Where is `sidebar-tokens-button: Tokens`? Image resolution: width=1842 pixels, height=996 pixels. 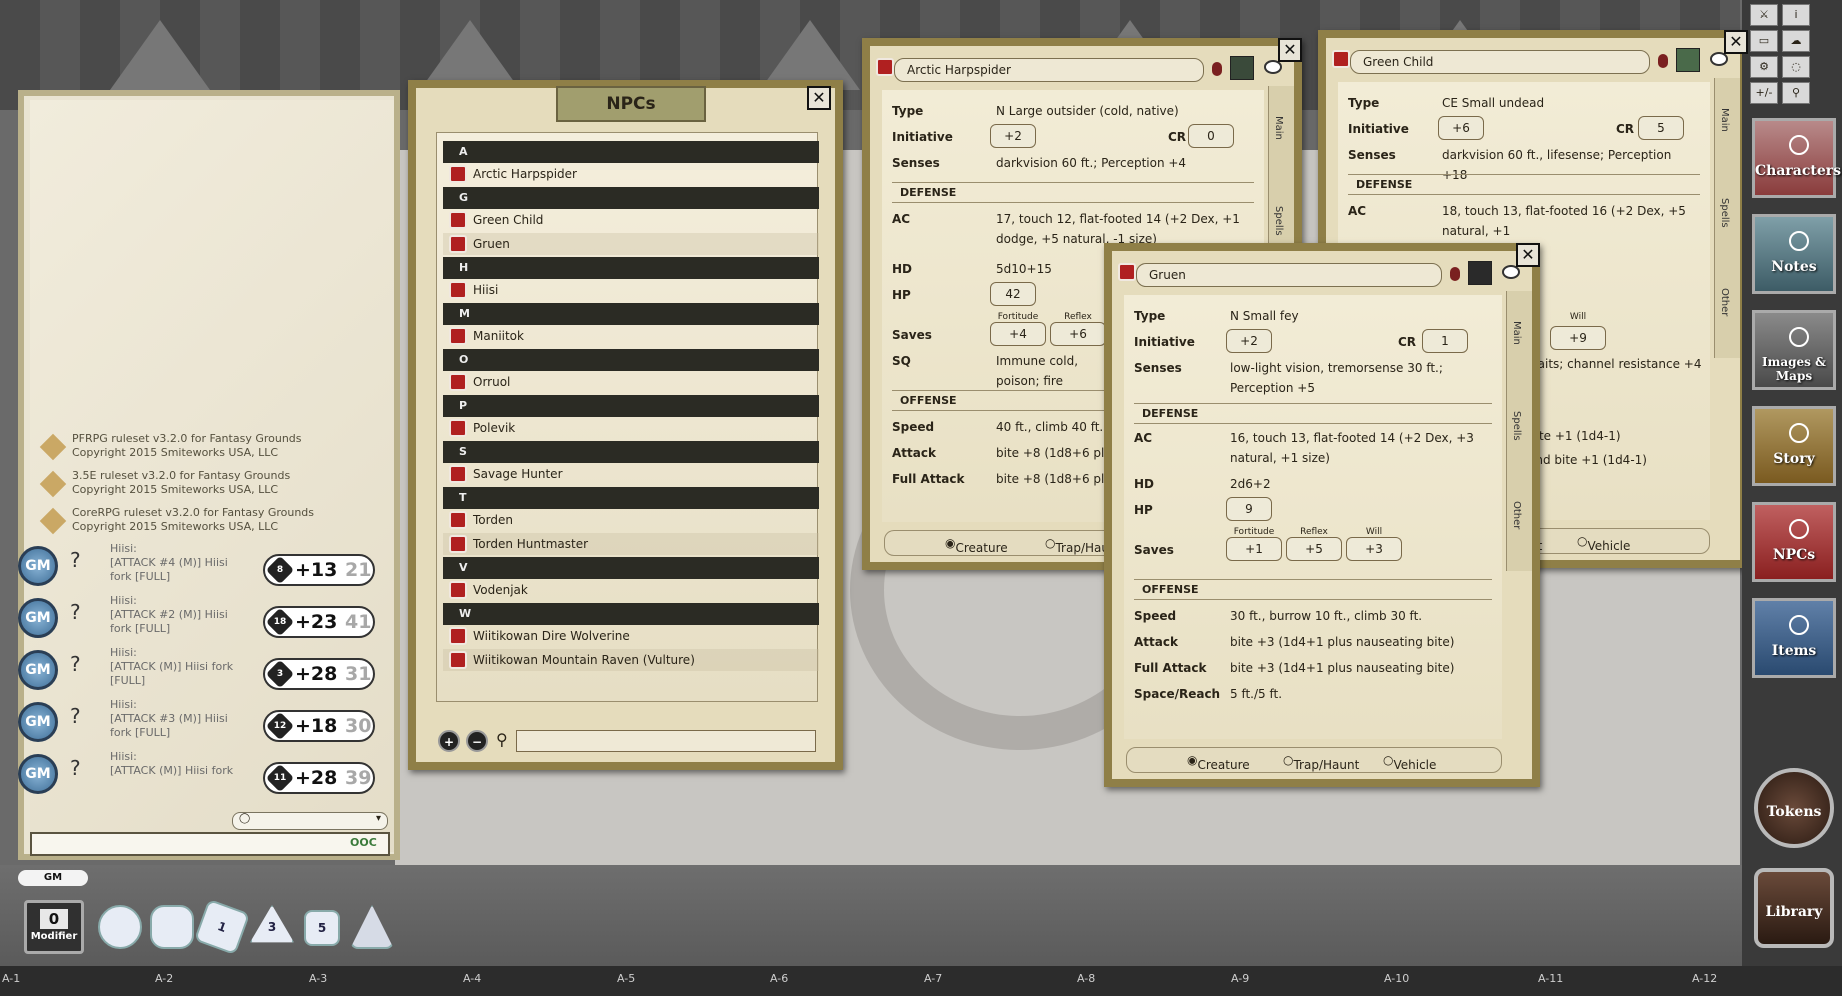
sidebar-tokens-button: Tokens is located at coordinates (1794, 808).